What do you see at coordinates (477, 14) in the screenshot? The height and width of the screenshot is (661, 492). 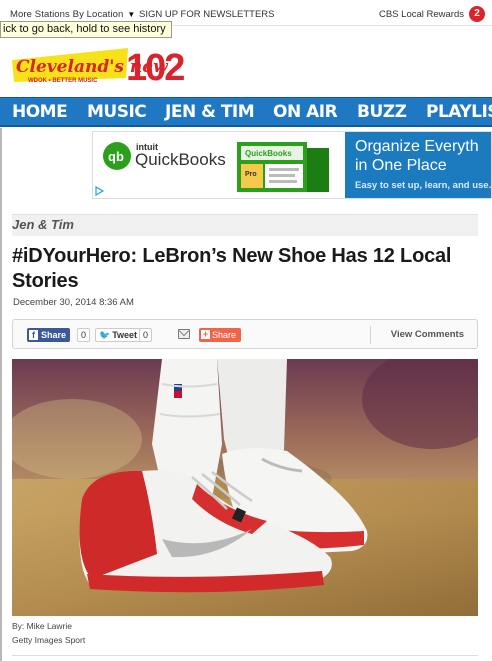 I see `rewards-count-badge: 2` at bounding box center [477, 14].